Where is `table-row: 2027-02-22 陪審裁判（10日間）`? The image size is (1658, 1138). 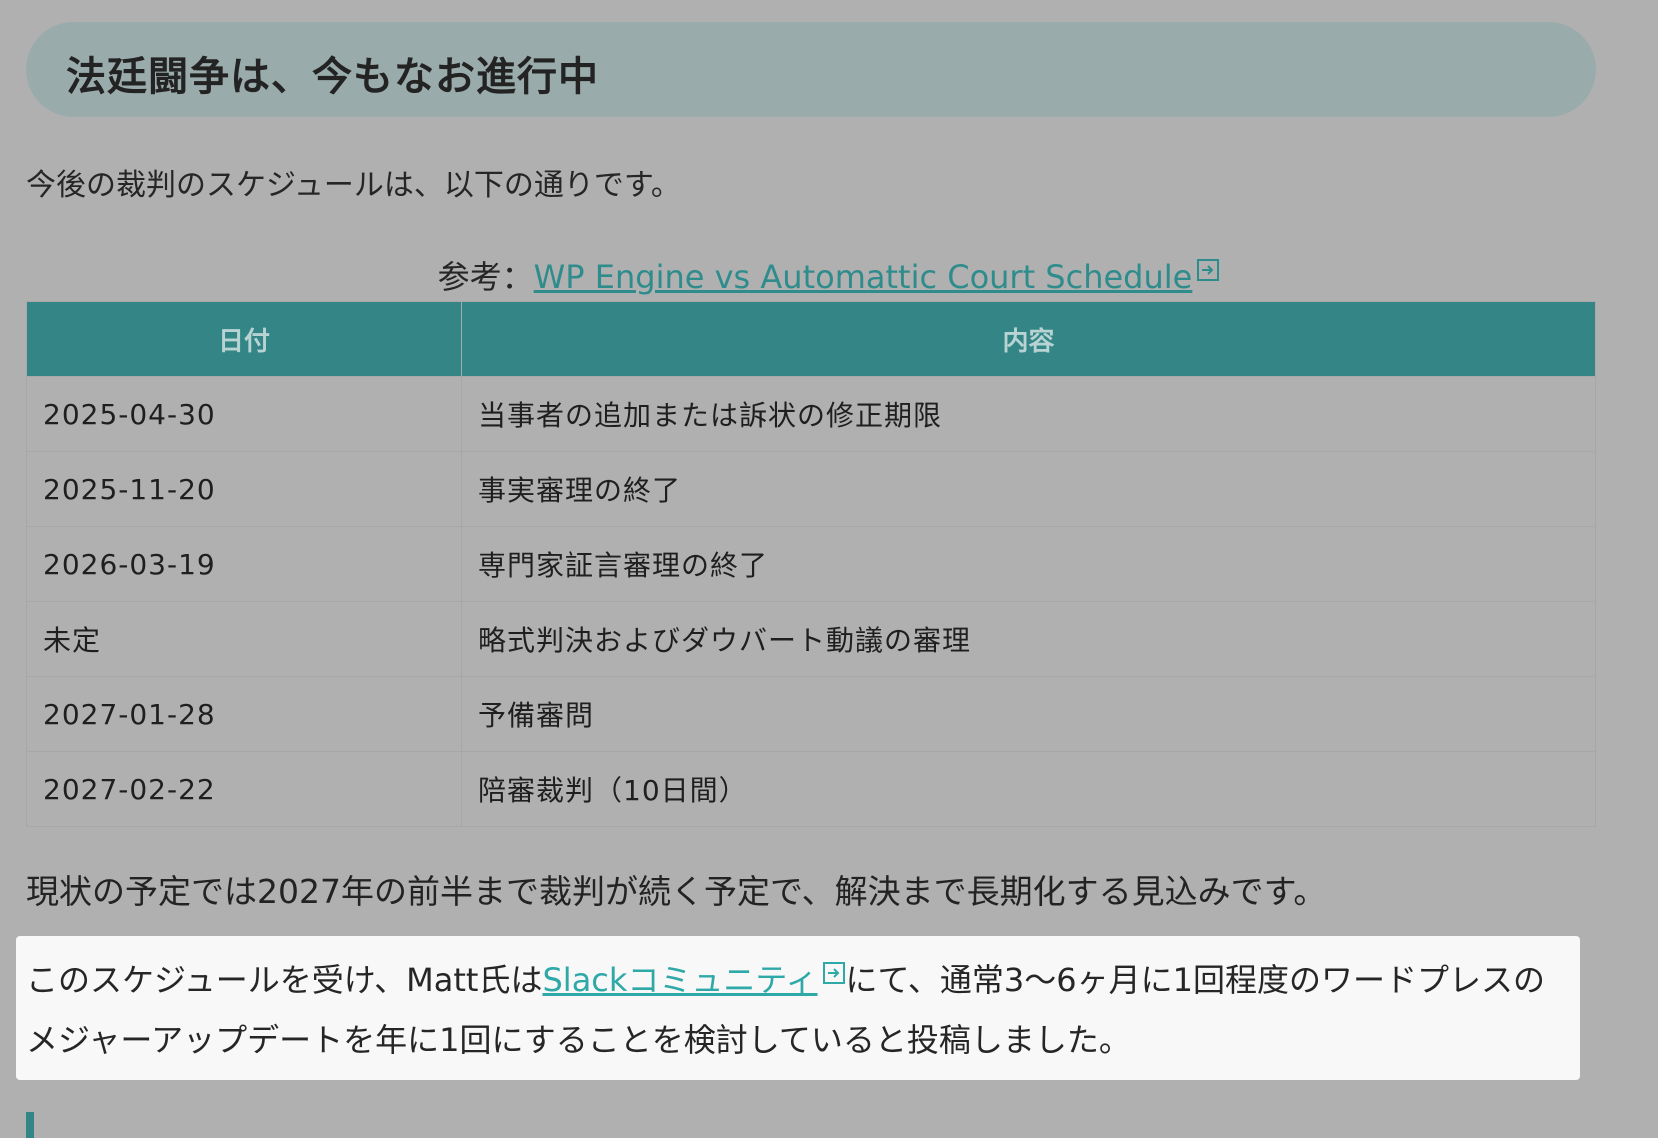
table-row: 2027-02-22 陪審裁判（10日間） is located at coordinates (811, 789).